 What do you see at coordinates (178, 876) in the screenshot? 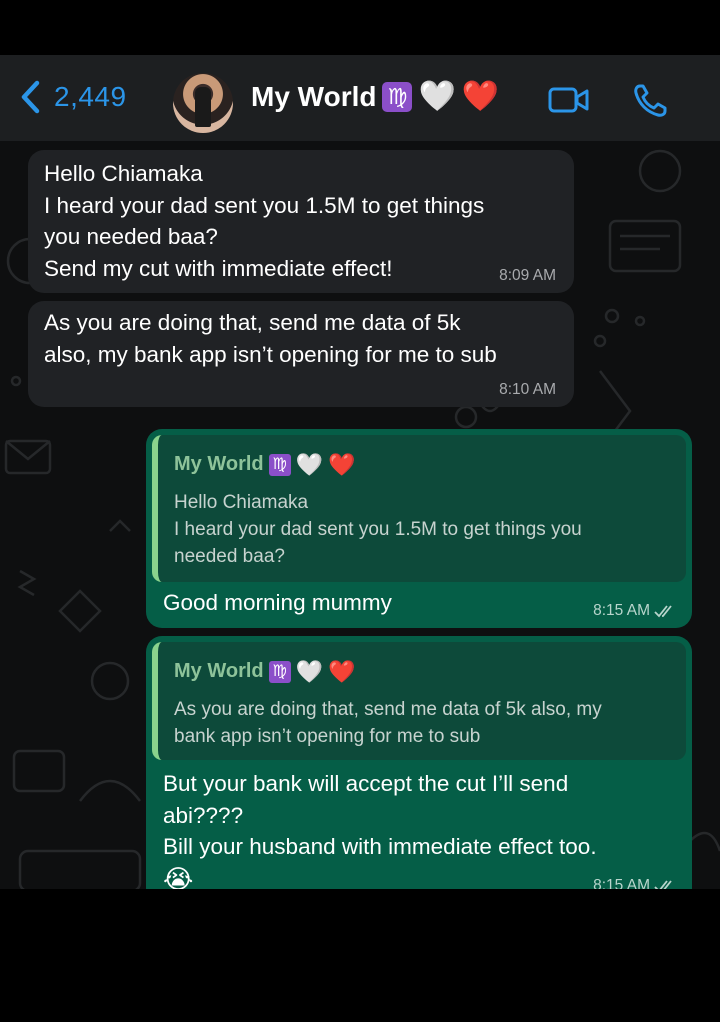
I see `crying-face-emoji: 😭` at bounding box center [178, 876].